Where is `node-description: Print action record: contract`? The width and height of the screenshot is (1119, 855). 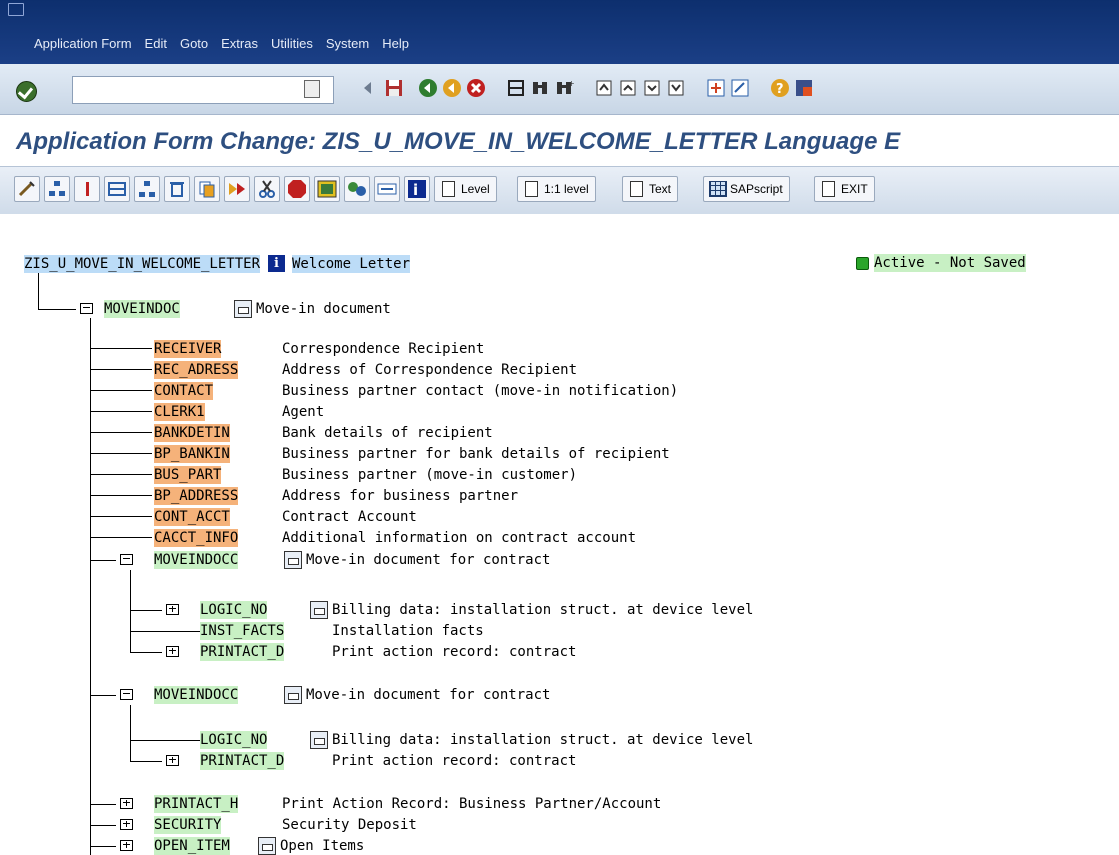 node-description: Print action record: contract is located at coordinates (454, 652).